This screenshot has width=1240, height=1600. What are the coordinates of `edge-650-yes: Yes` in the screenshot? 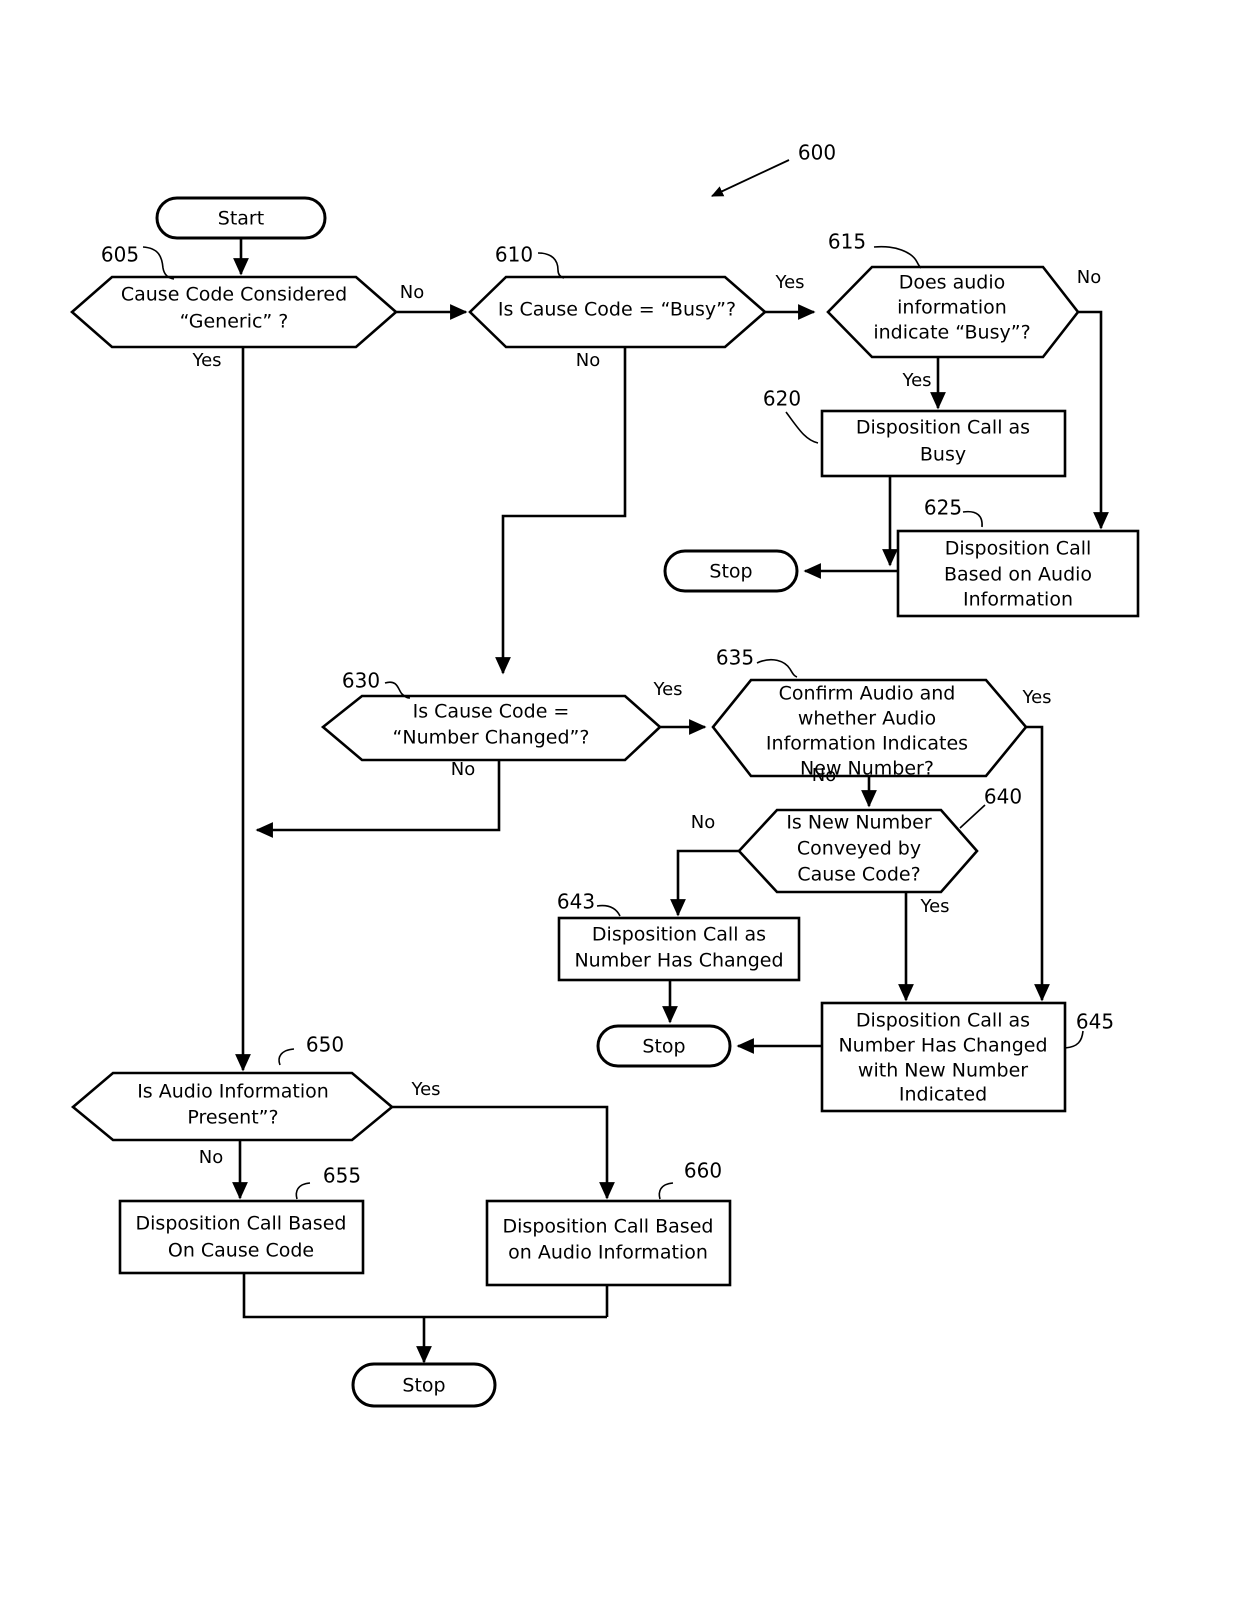 It's located at (503, 1139).